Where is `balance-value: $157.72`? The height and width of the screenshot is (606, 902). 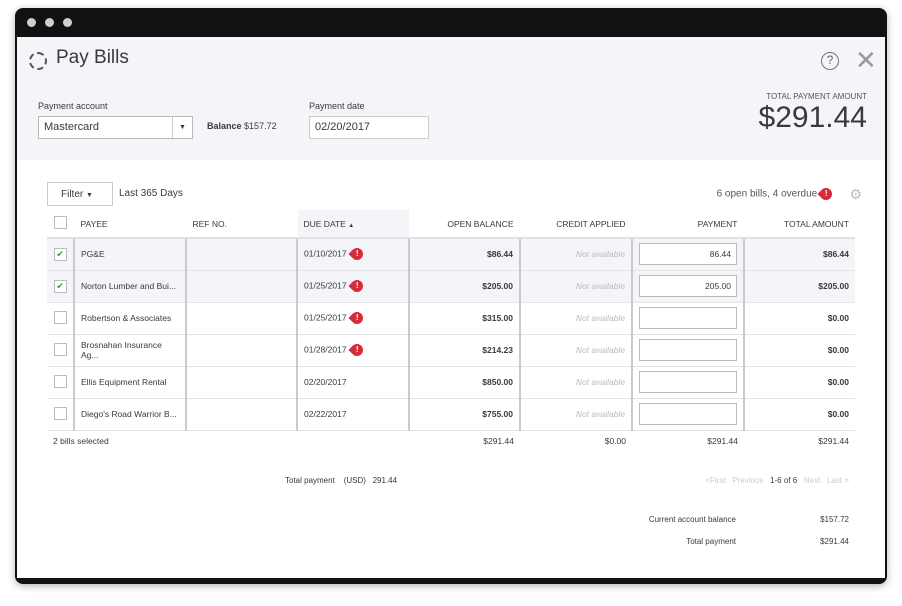
balance-value: $157.72 is located at coordinates (260, 126).